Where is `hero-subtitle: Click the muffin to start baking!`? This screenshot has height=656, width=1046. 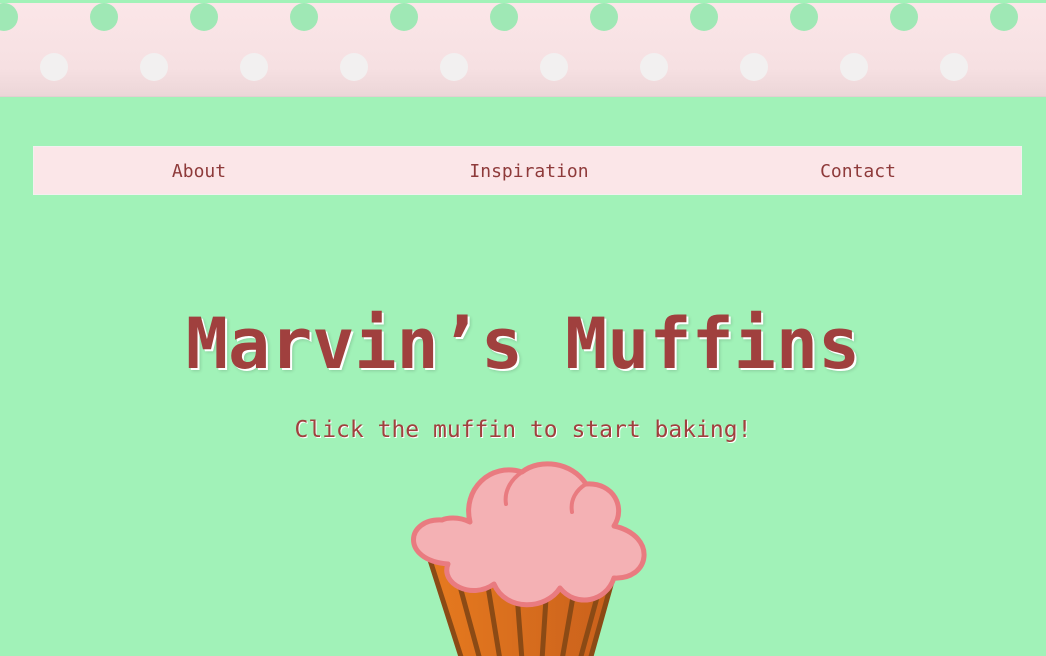
hero-subtitle: Click the muffin to start baking! is located at coordinates (523, 430).